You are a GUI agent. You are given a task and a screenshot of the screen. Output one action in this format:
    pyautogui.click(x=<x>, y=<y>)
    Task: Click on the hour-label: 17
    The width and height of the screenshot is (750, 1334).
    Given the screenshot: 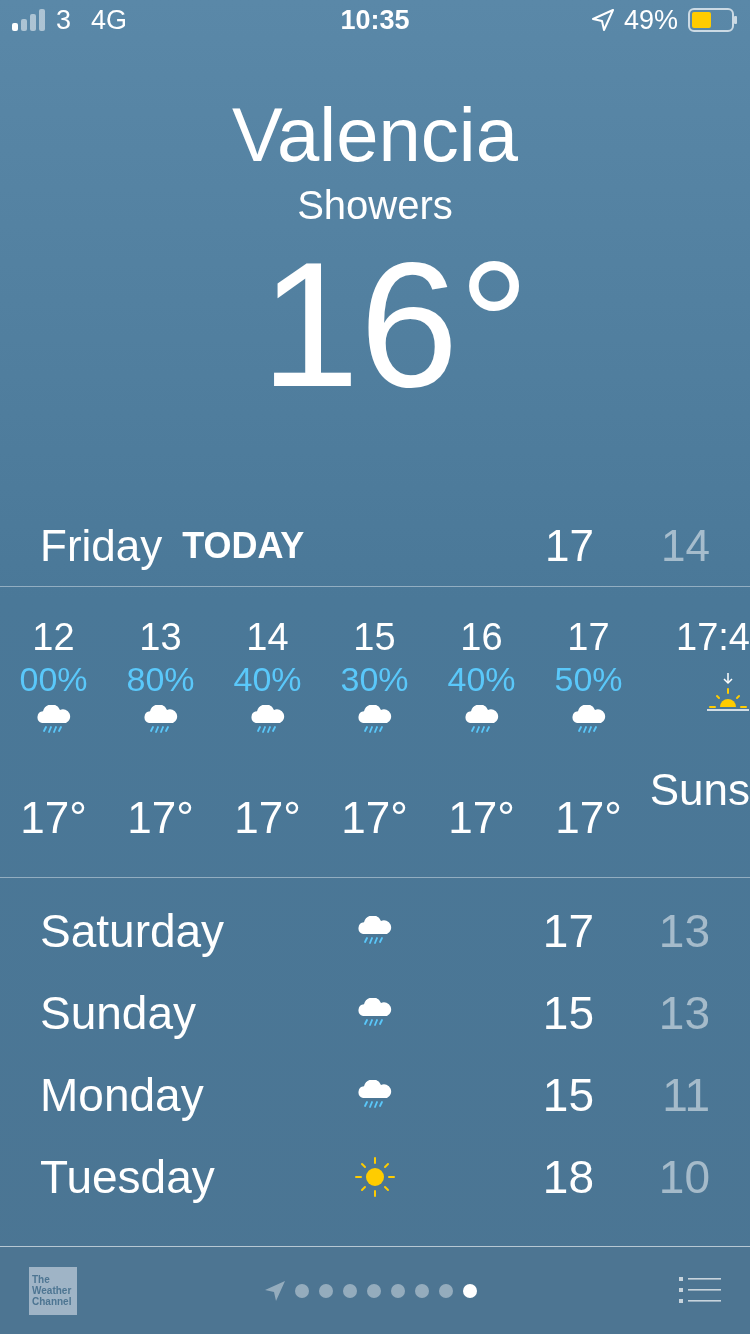 What is the action you would take?
    pyautogui.click(x=588, y=637)
    